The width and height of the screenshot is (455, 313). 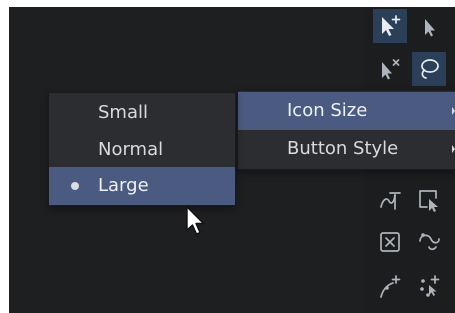 What do you see at coordinates (75, 186) in the screenshot?
I see `radio-selected-icon` at bounding box center [75, 186].